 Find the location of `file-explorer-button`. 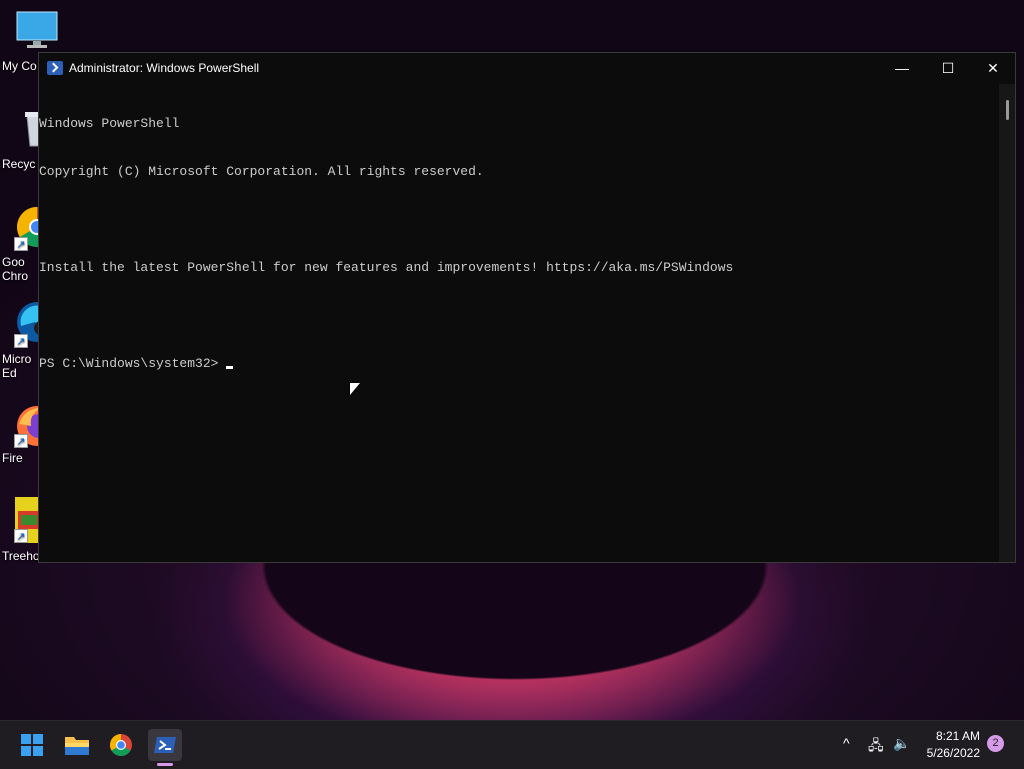

file-explorer-button is located at coordinates (77, 745).